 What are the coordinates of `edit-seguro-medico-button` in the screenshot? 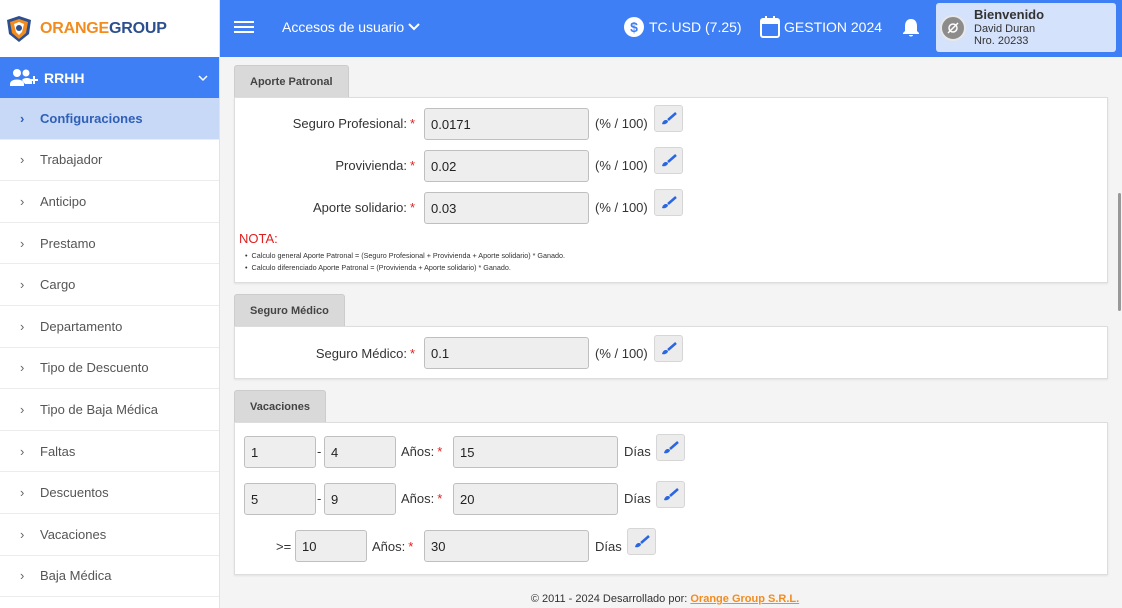 It's located at (668, 348).